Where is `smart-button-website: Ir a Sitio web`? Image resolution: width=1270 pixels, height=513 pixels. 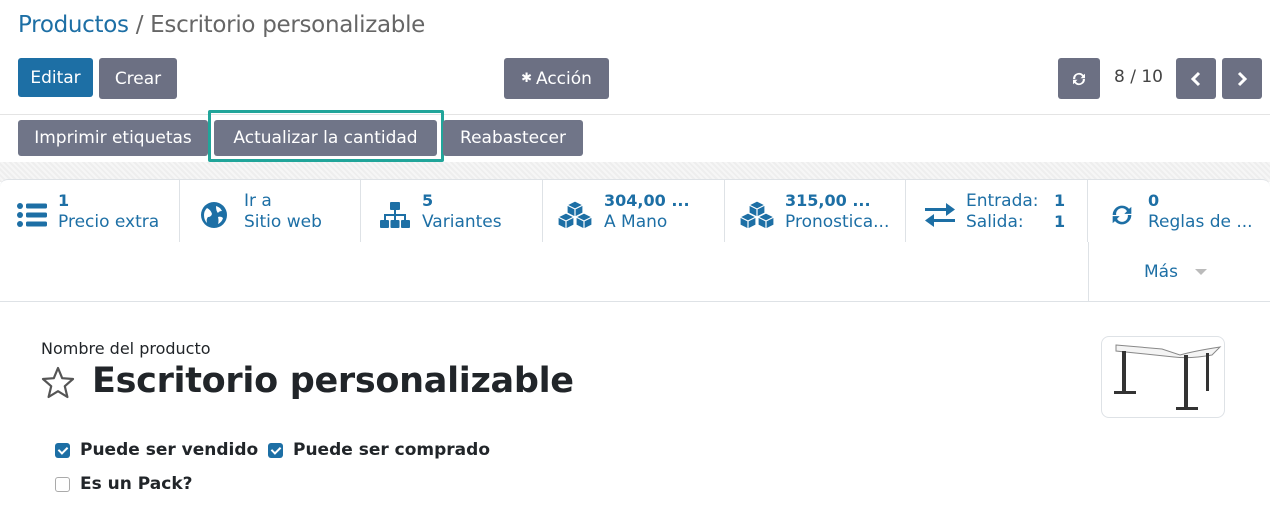
smart-button-website: Ir a Sitio web is located at coordinates (270, 211).